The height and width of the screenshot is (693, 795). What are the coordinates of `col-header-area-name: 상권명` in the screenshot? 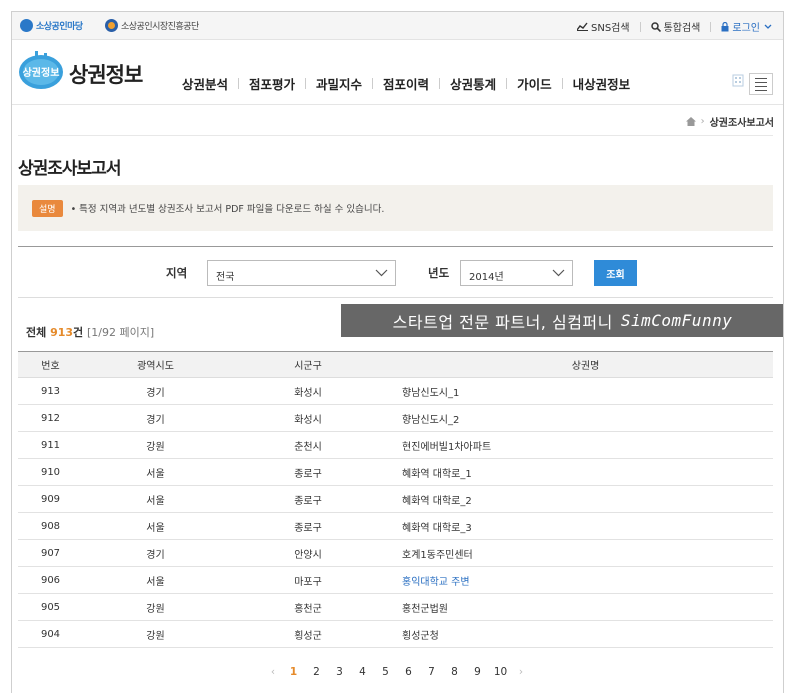 It's located at (585, 364).